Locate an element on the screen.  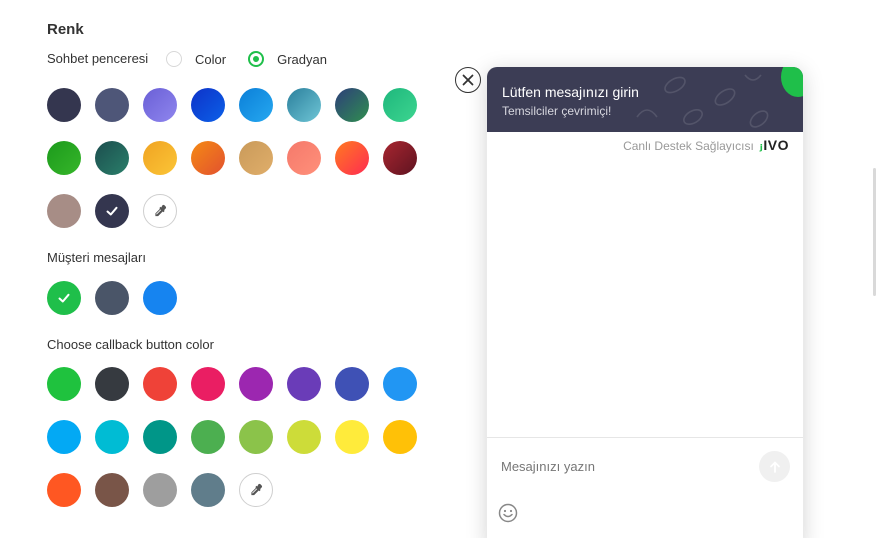
smiley-icon is located at coordinates (508, 513).